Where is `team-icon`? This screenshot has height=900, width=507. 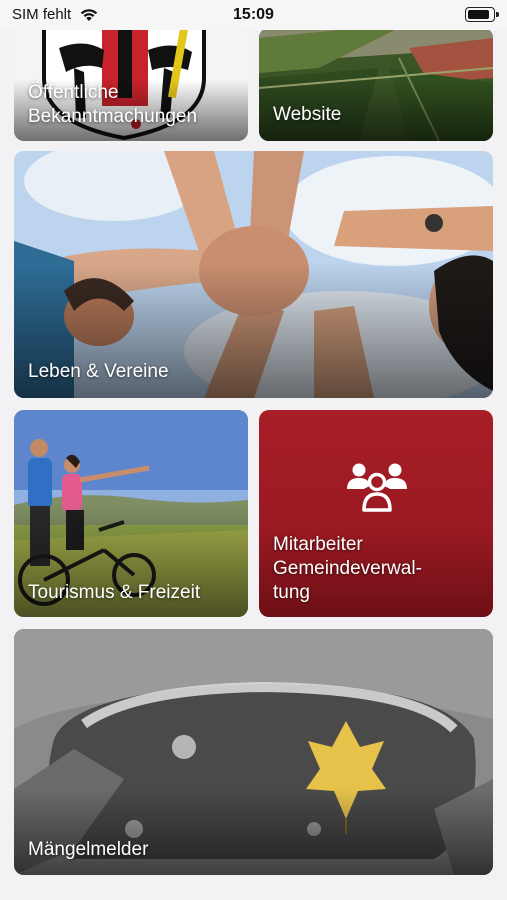
team-icon is located at coordinates (377, 487).